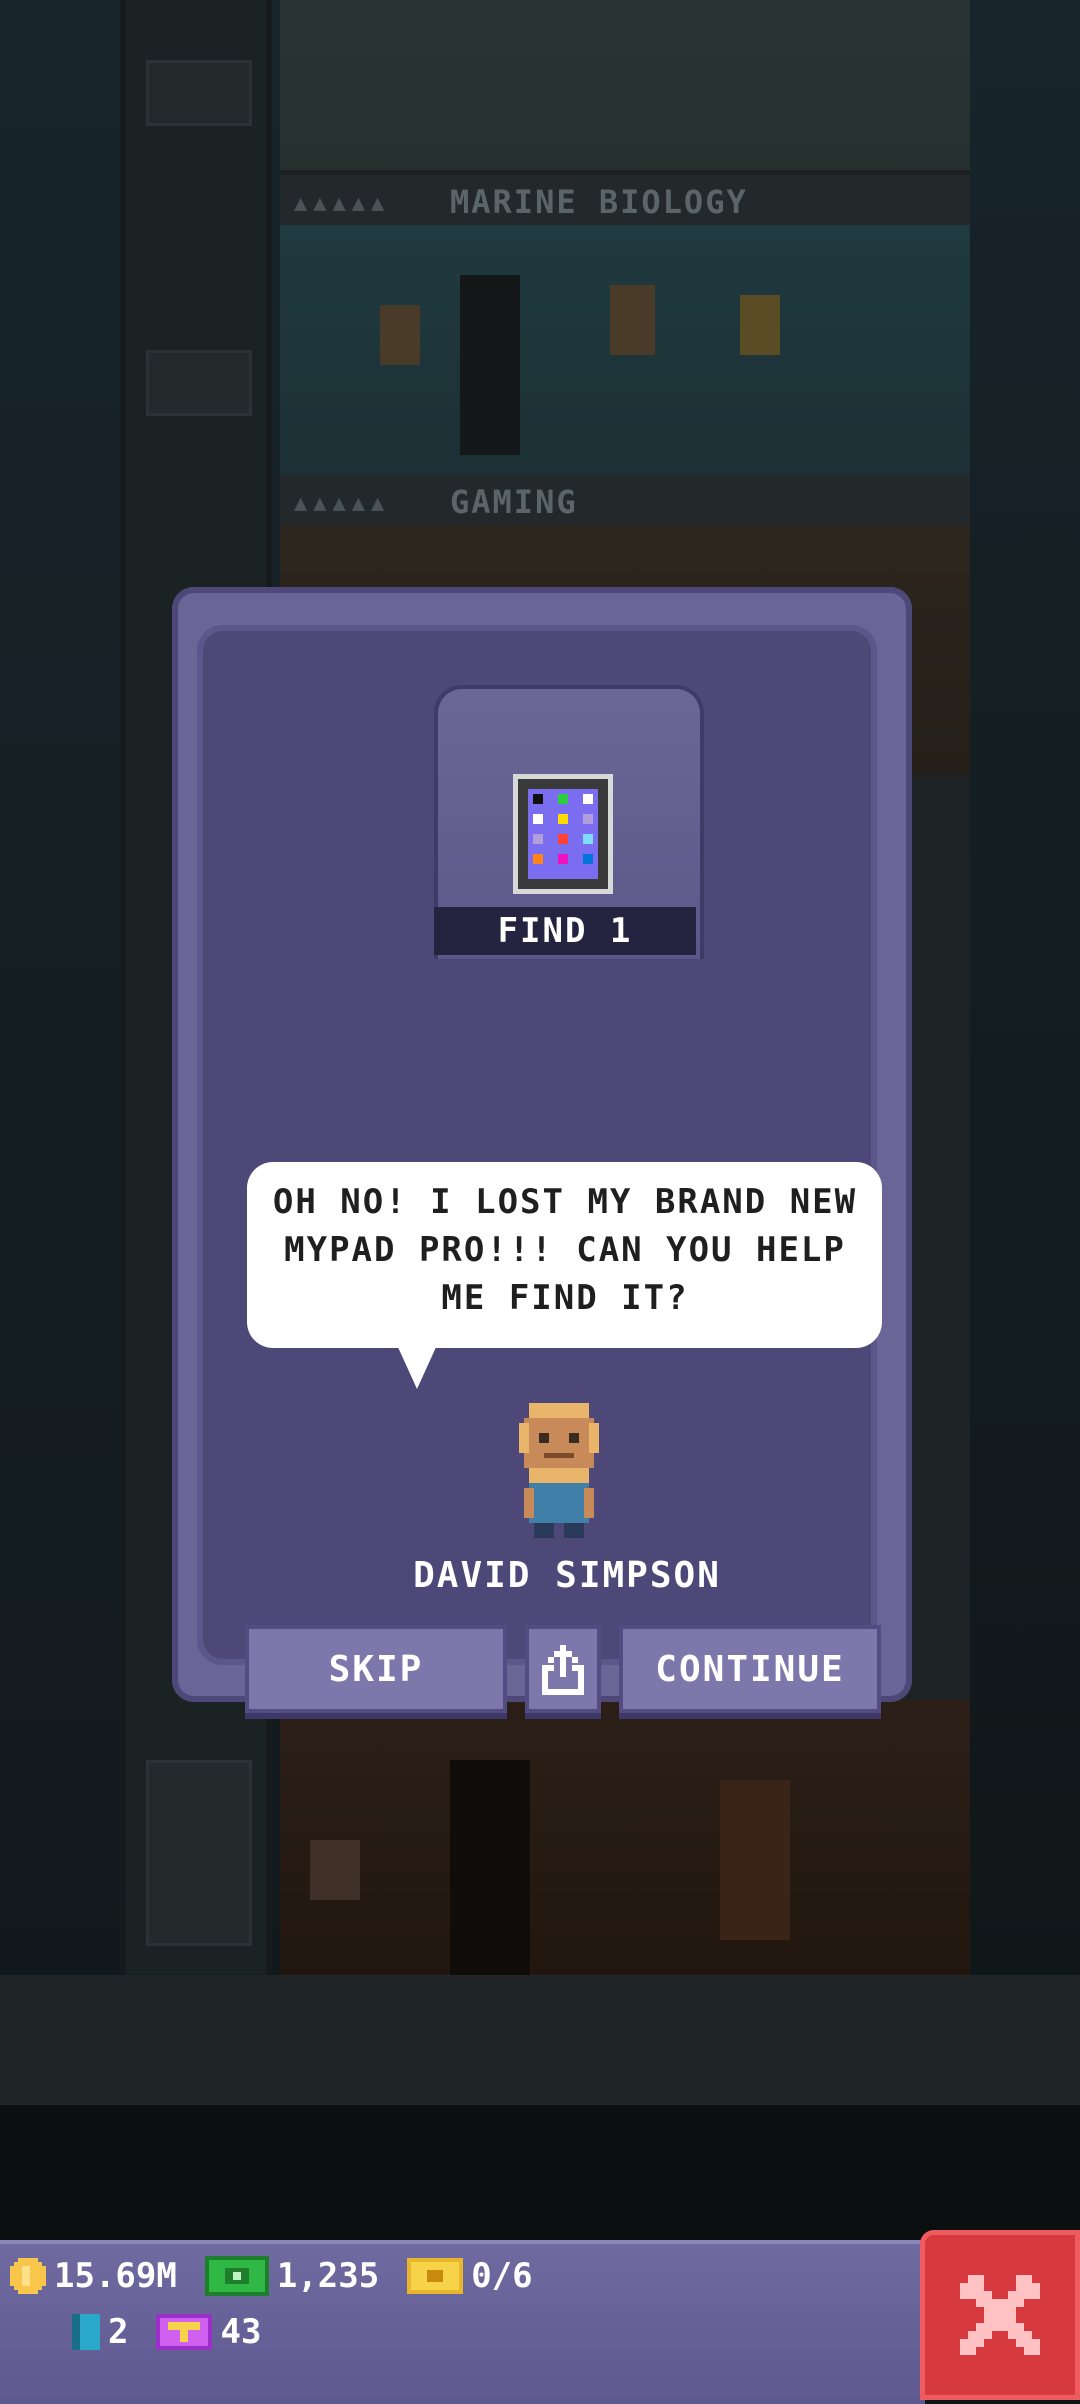 The image size is (1080, 2404). What do you see at coordinates (540, 2172) in the screenshot?
I see `street` at bounding box center [540, 2172].